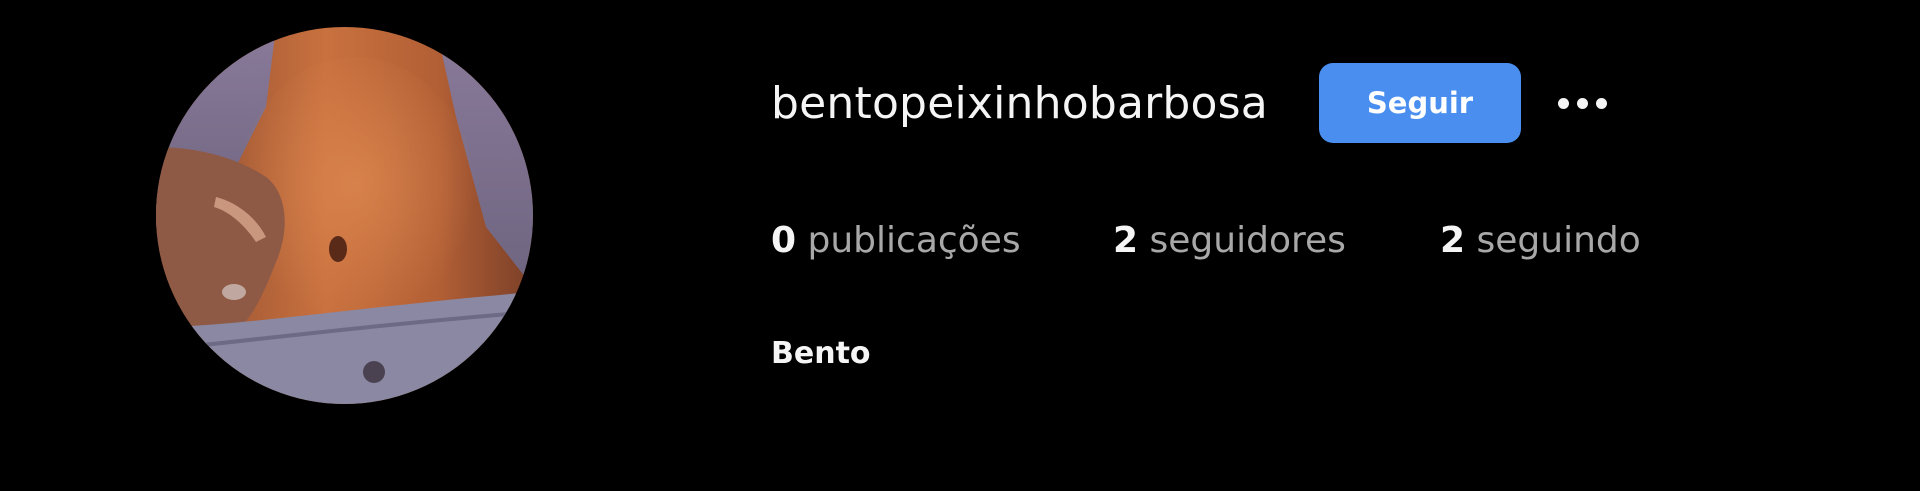 Image resolution: width=1920 pixels, height=491 pixels. I want to click on following-link: 2 seguindo, so click(1540, 241).